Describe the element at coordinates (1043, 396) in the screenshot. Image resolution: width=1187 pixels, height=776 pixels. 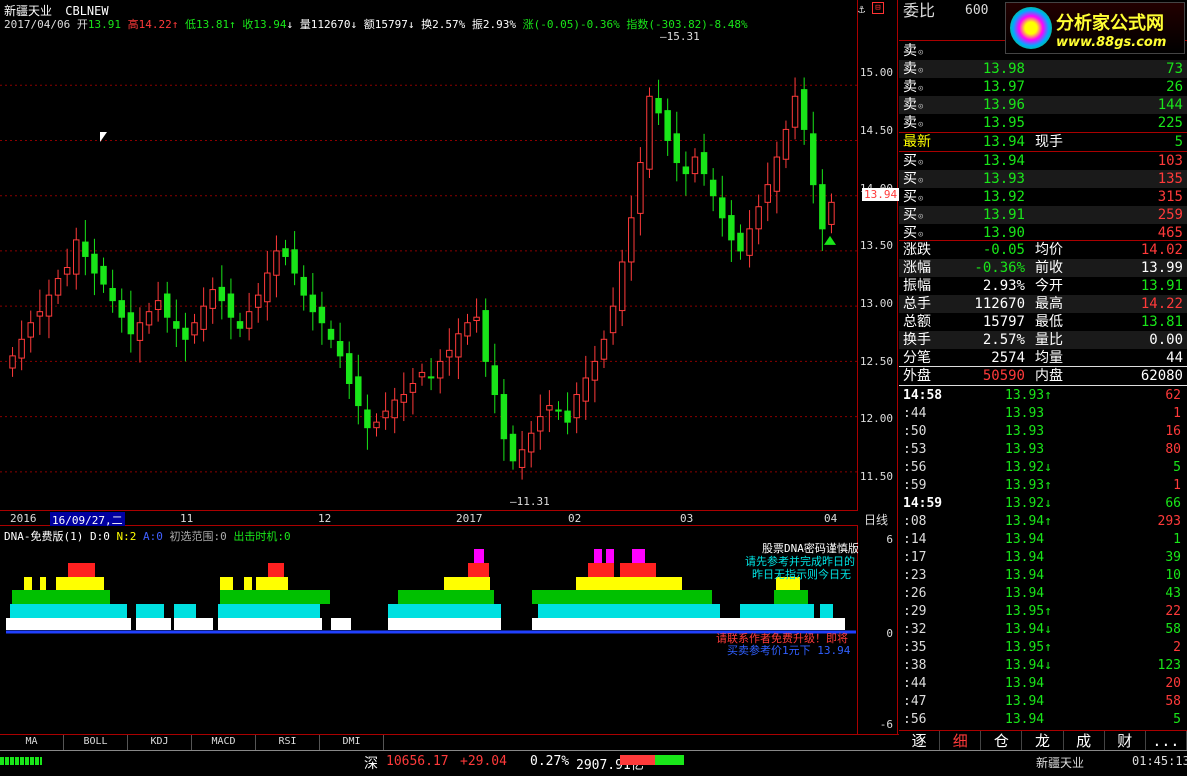
I see `tick-row: 14:58 13.93↑ 62` at that location.